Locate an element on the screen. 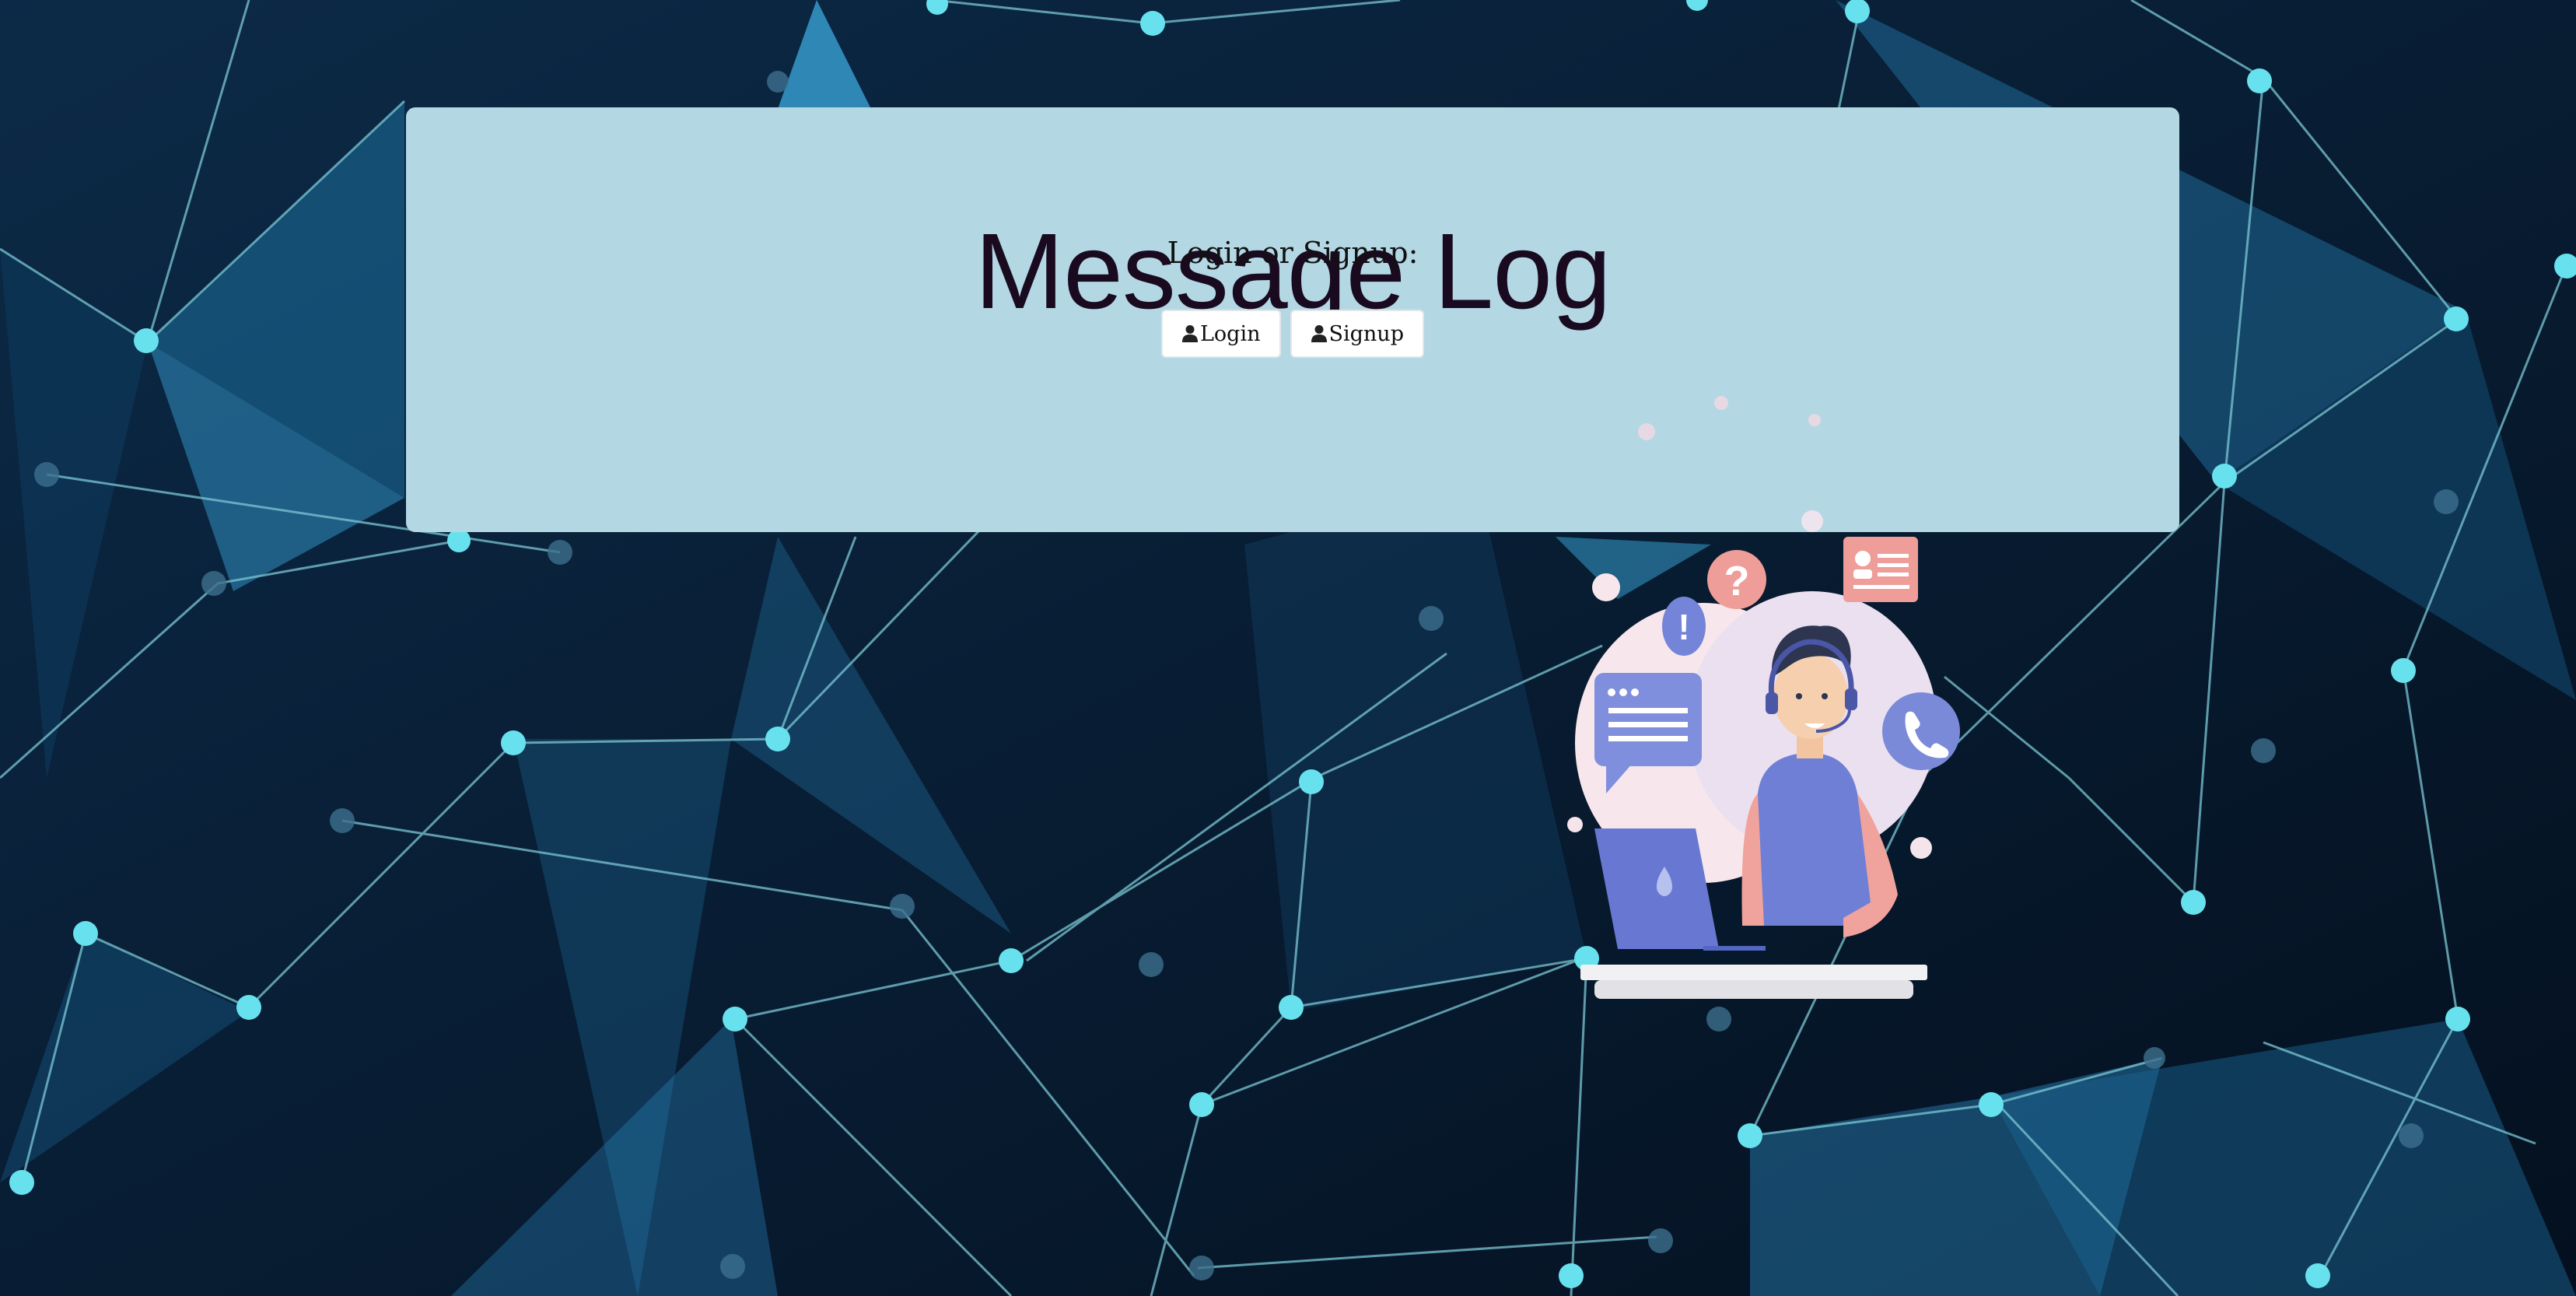 The height and width of the screenshot is (1296, 2576). signup-button: Signup is located at coordinates (1357, 334).